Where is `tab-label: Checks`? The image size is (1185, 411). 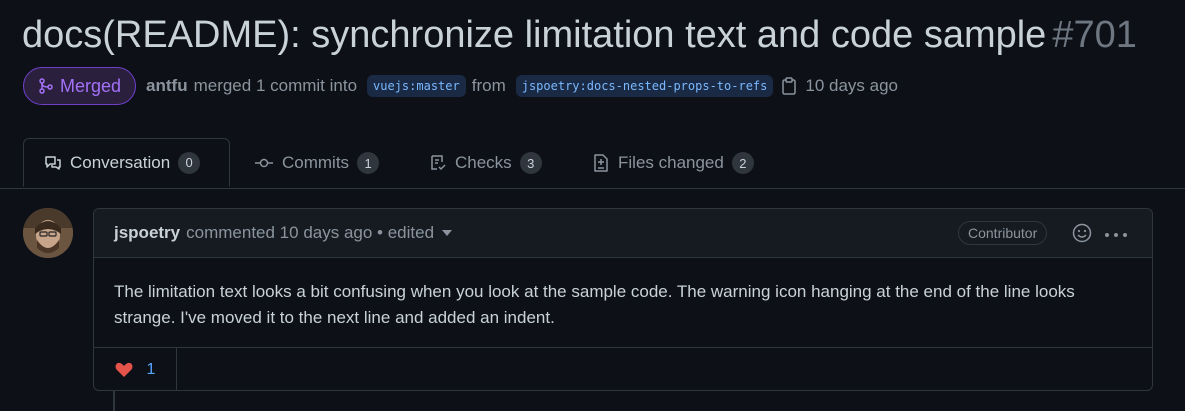 tab-label: Checks is located at coordinates (483, 162).